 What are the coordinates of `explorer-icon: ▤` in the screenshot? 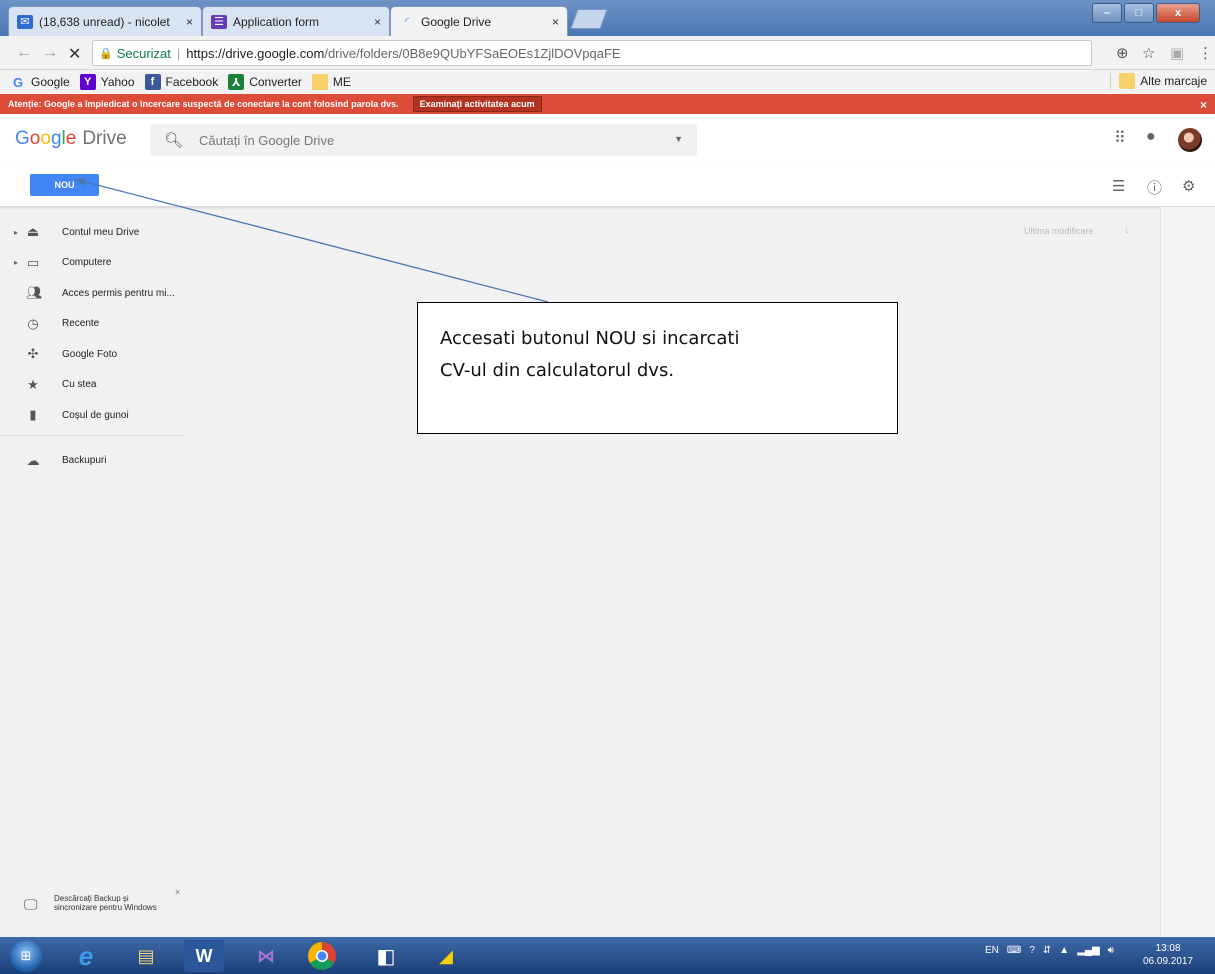 It's located at (146, 956).